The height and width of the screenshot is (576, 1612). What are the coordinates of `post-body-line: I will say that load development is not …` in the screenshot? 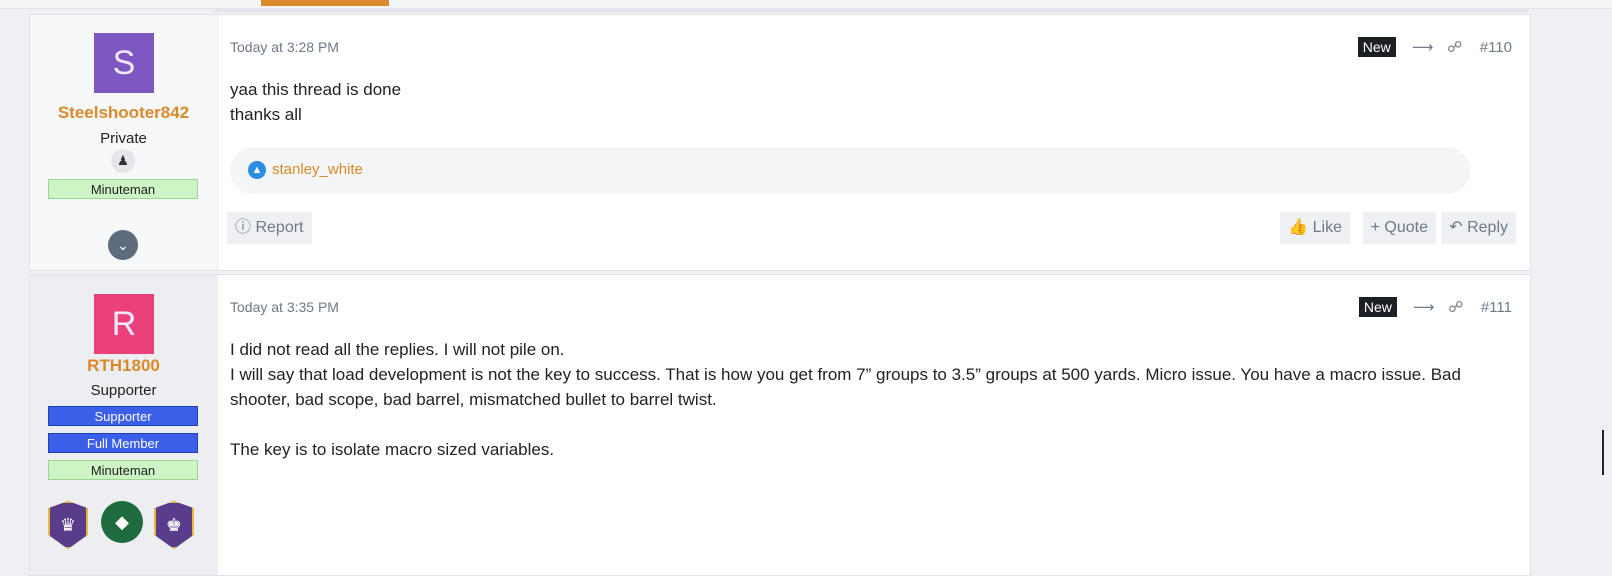 It's located at (845, 387).